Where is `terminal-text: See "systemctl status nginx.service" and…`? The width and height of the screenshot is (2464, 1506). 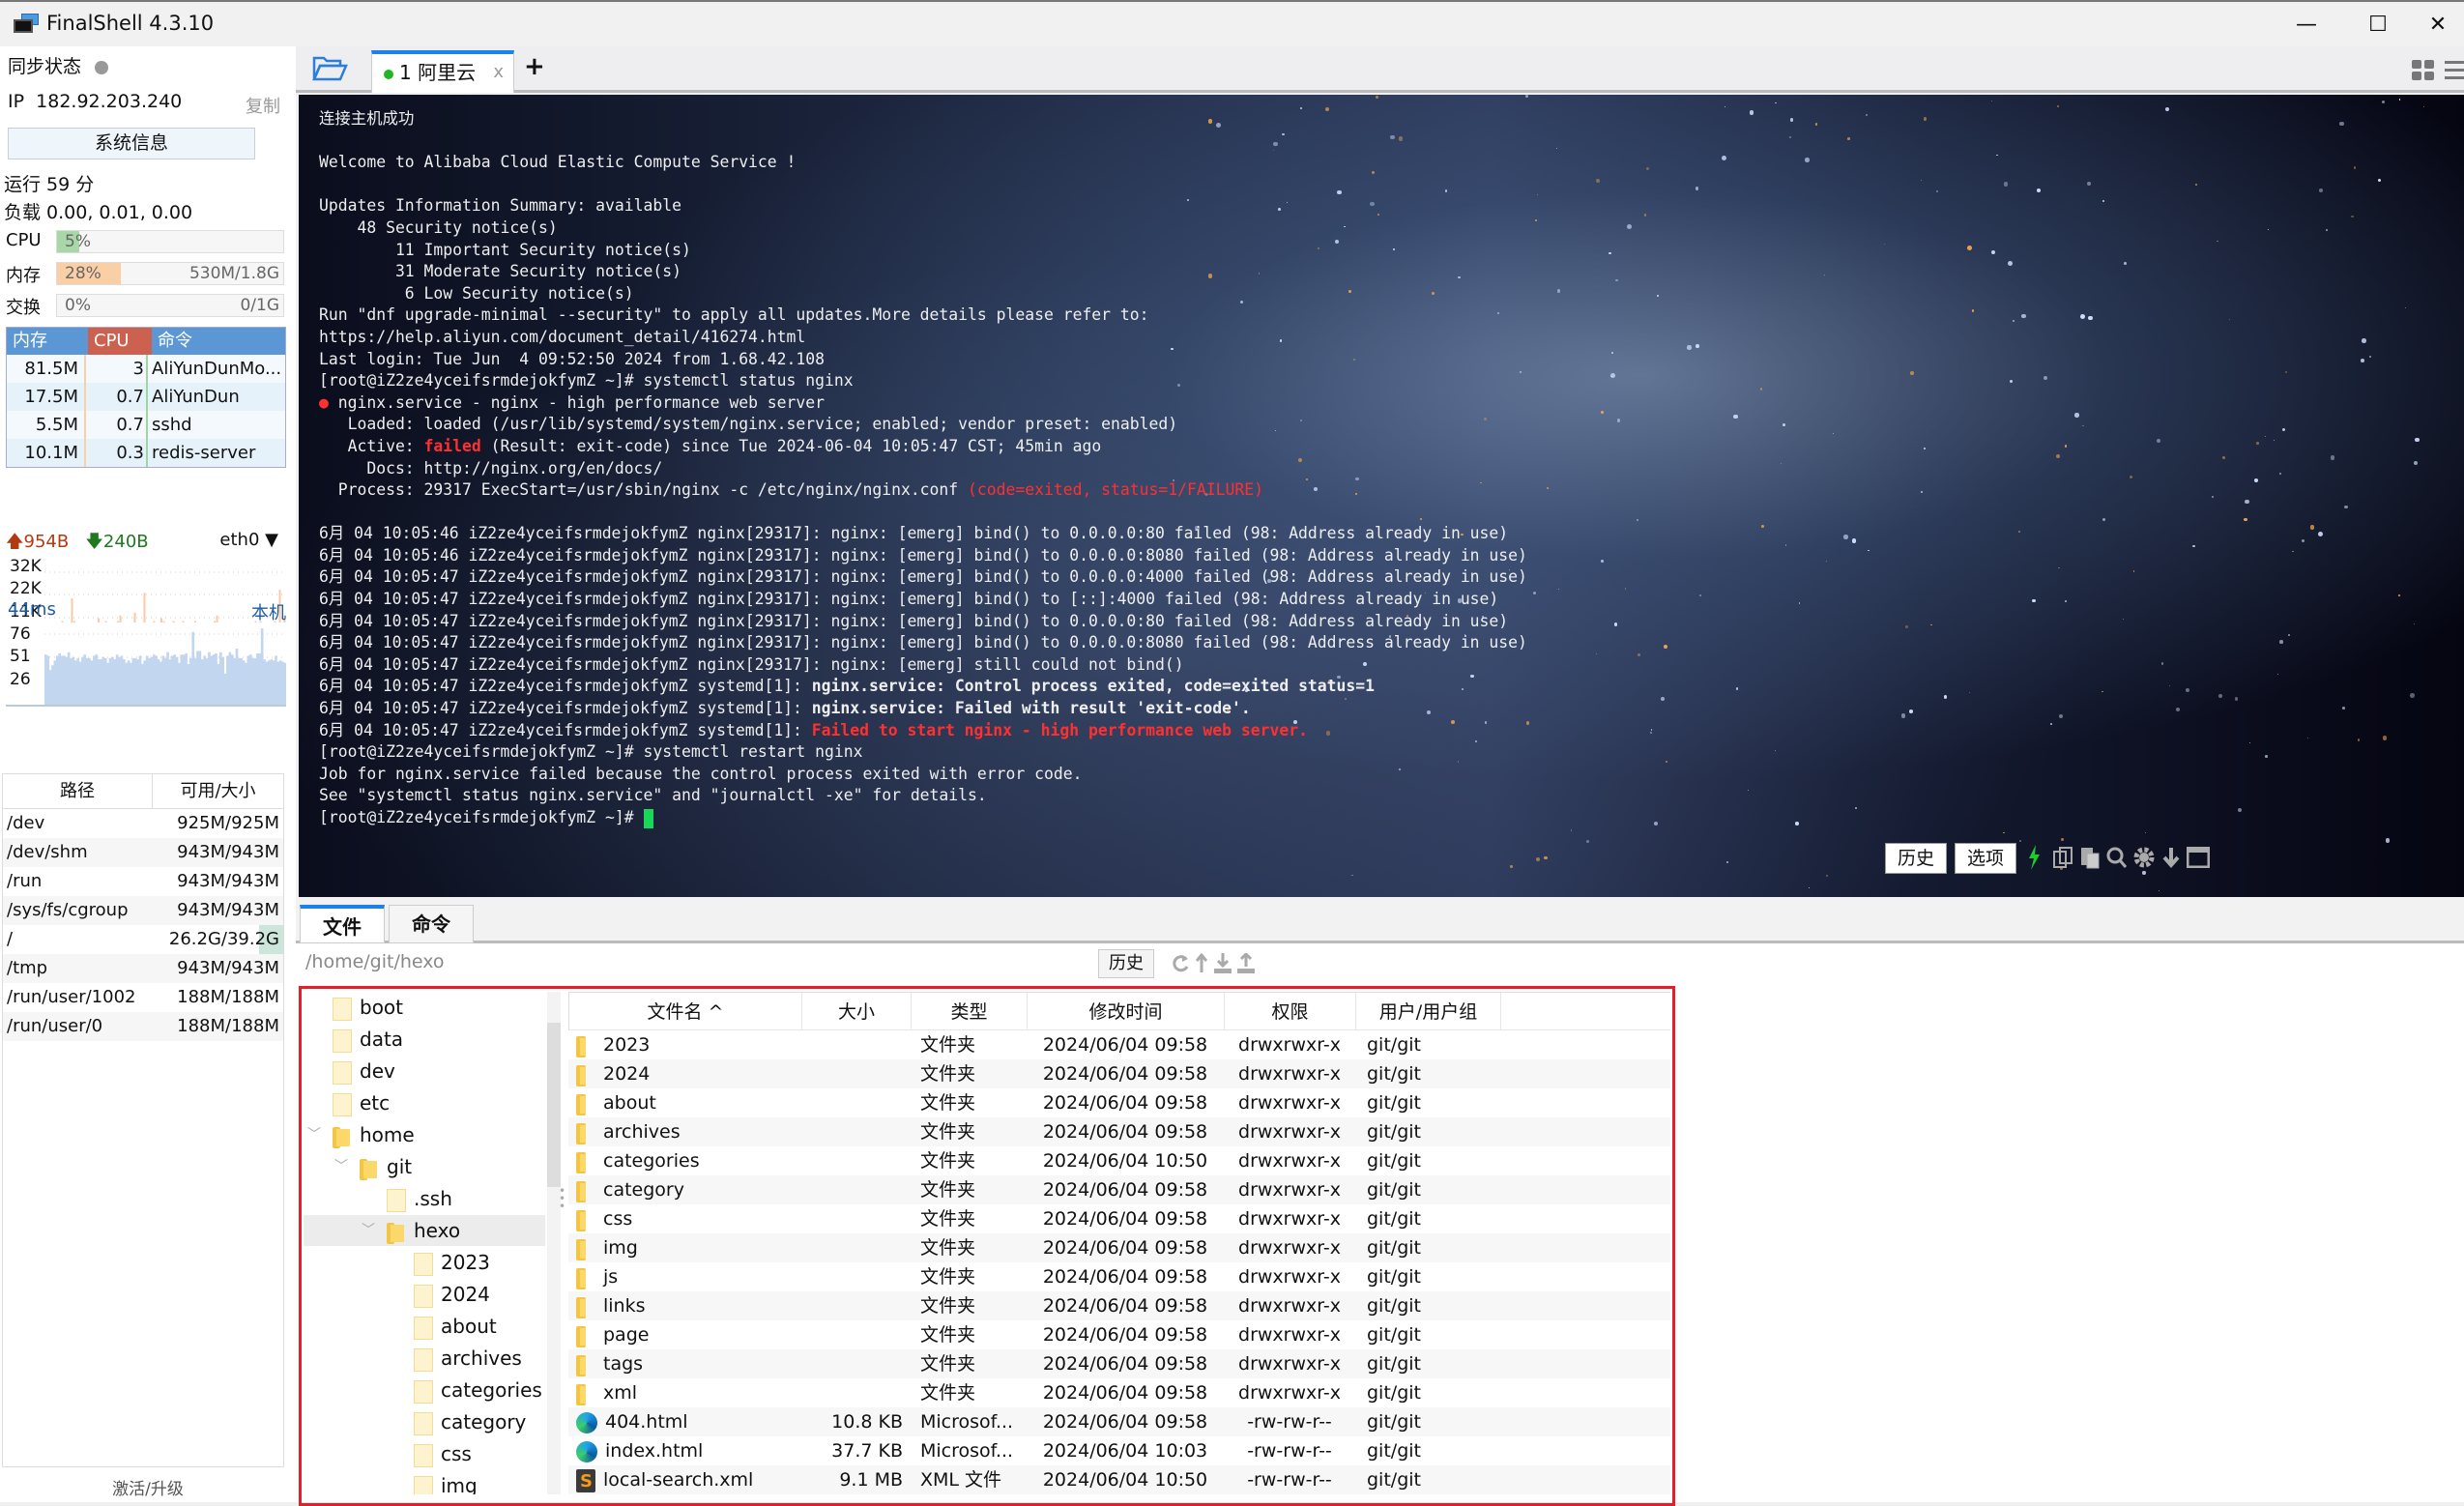 terminal-text: See "systemctl status nginx.service" and… is located at coordinates (653, 795).